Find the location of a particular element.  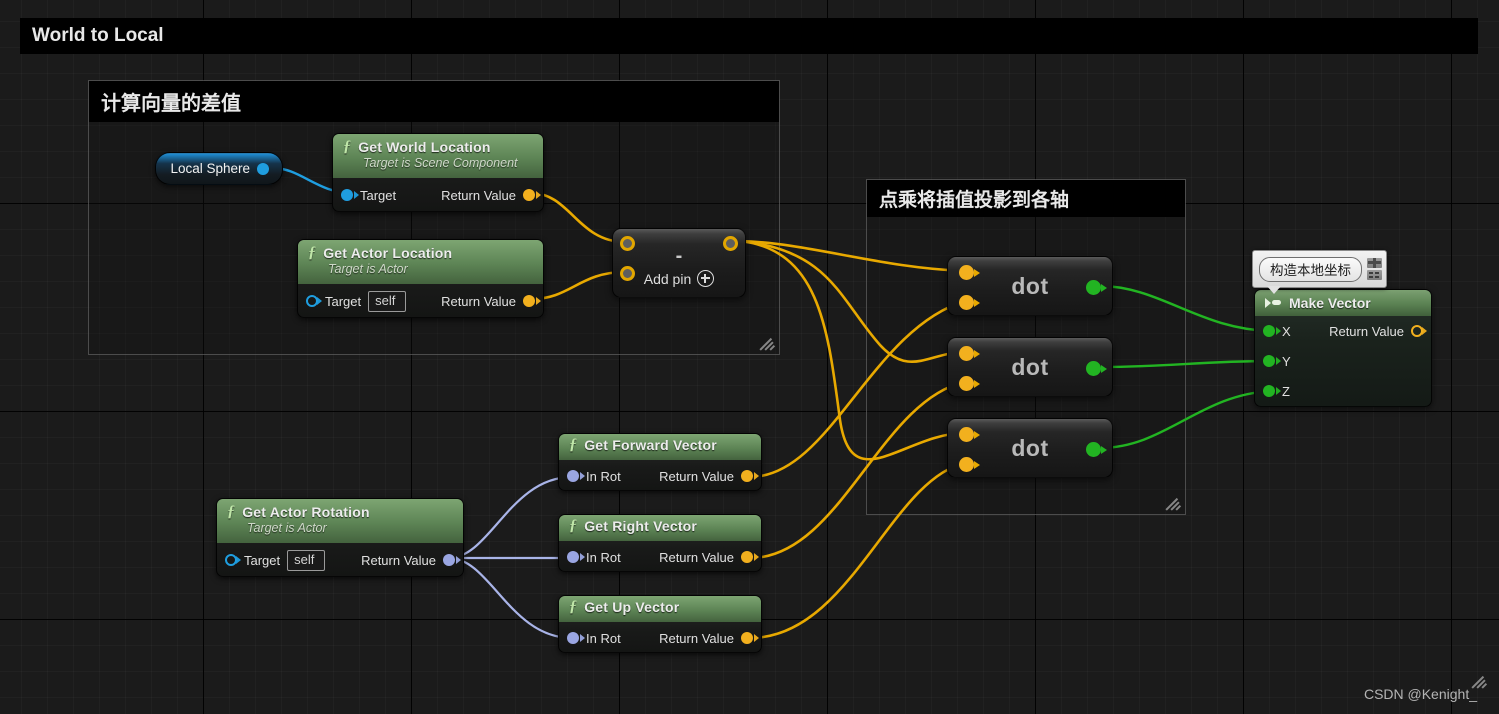

comment-title-world-to-local: World to Local is located at coordinates (749, 36).